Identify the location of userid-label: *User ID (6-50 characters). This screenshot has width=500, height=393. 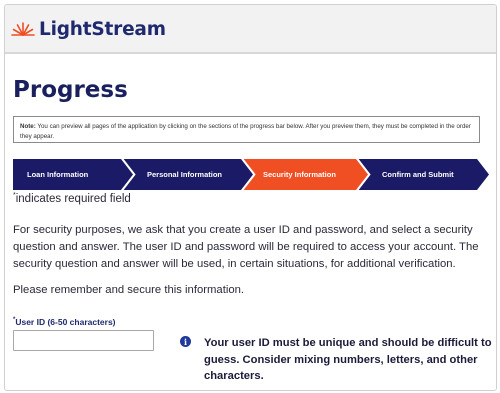
(64, 322).